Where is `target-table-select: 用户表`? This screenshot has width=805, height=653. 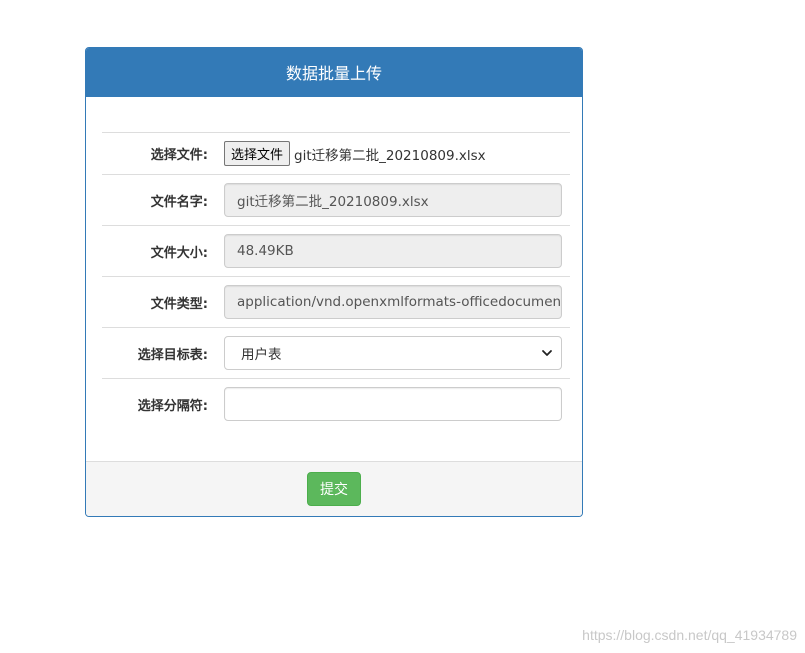
target-table-select: 用户表 is located at coordinates (393, 353).